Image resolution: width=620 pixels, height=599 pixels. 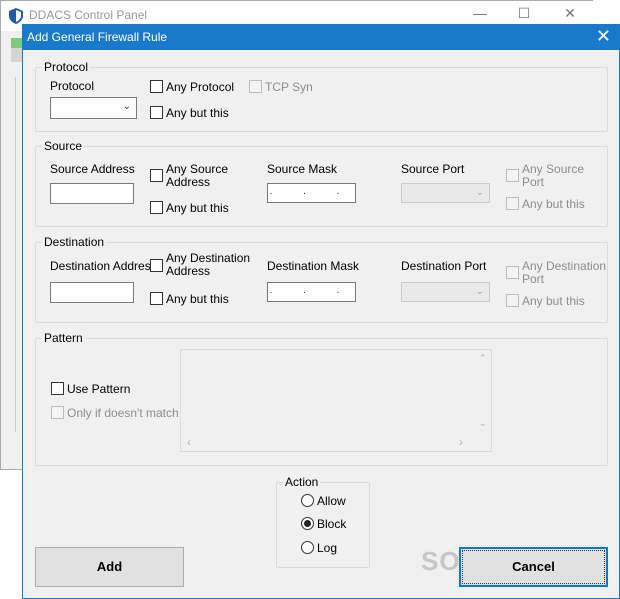 What do you see at coordinates (92, 292) in the screenshot?
I see `destination-address-input` at bounding box center [92, 292].